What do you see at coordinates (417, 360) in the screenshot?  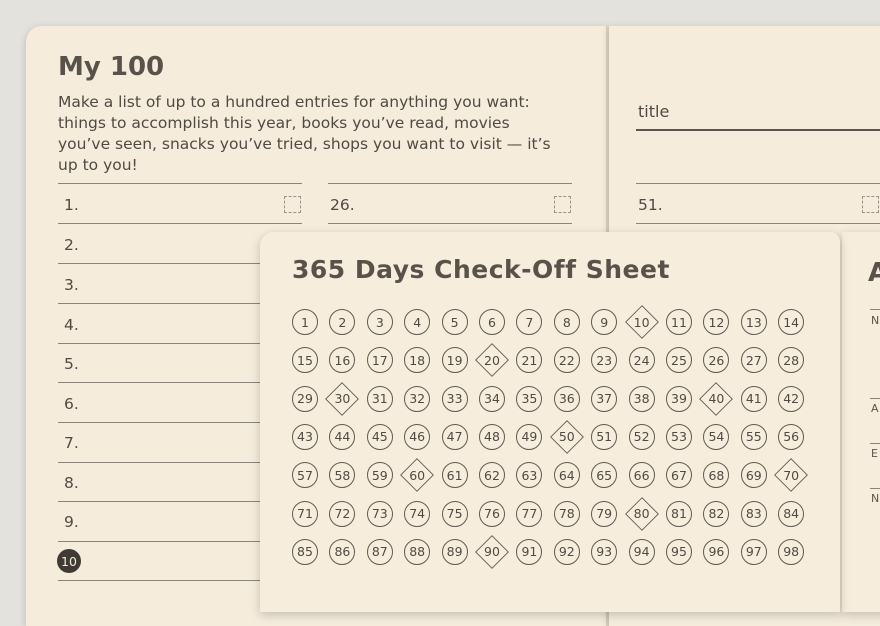 I see `day-18: 18` at bounding box center [417, 360].